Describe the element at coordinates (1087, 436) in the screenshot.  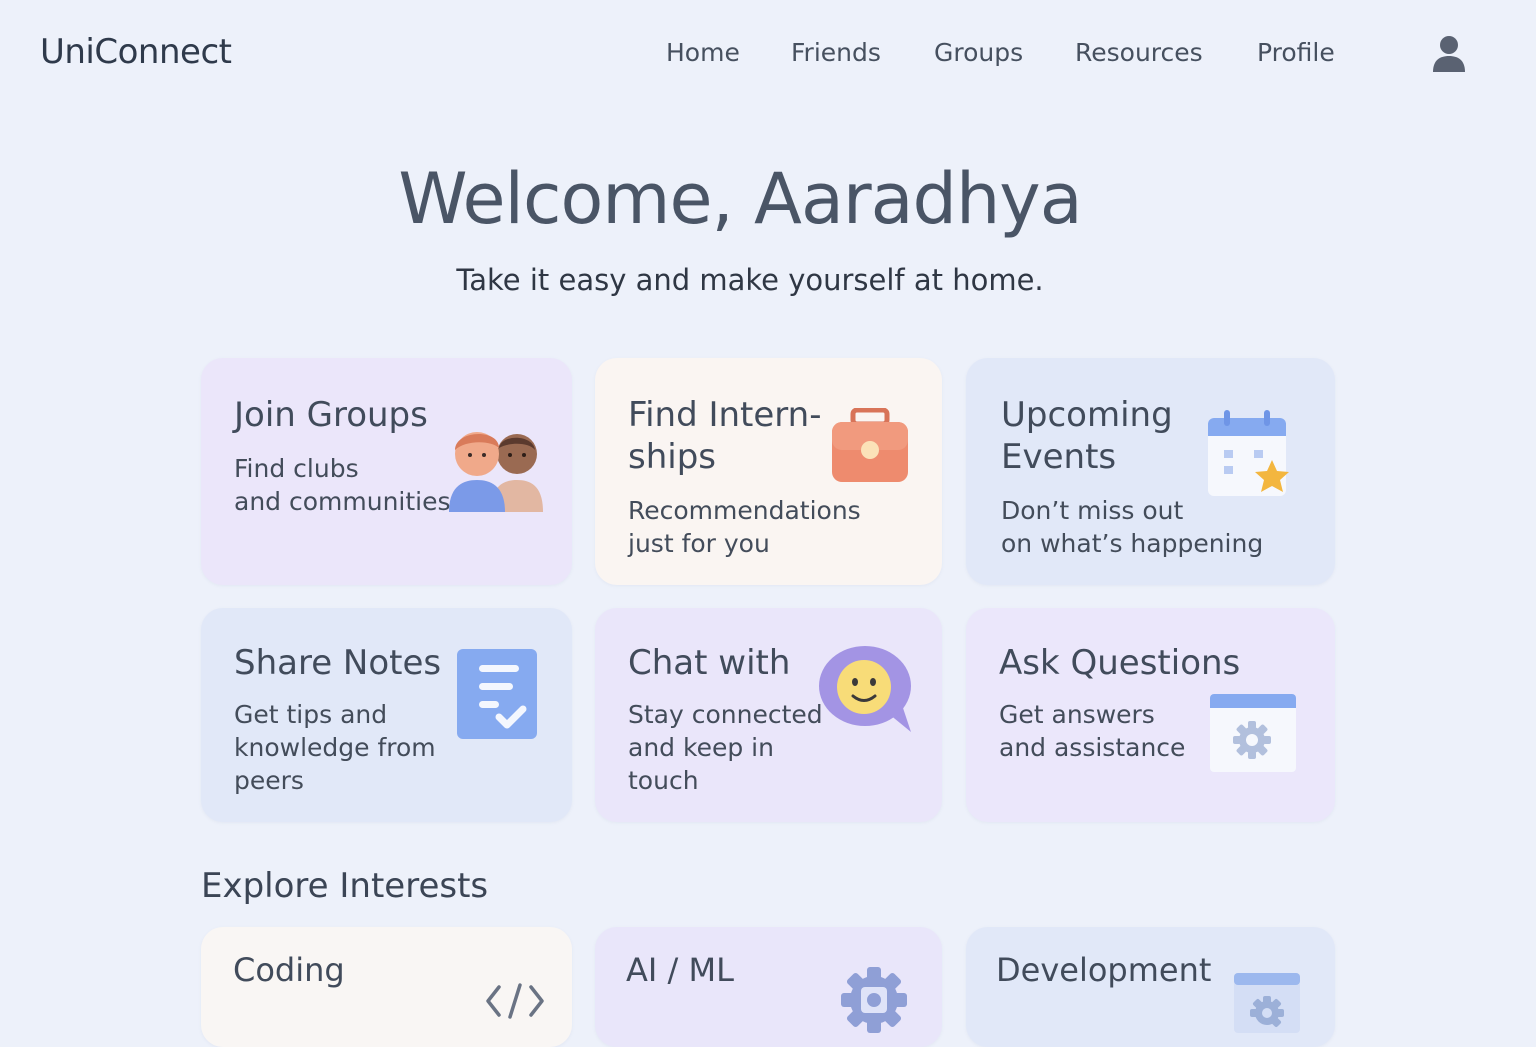
I see `card-title: Upcoming Events` at that location.